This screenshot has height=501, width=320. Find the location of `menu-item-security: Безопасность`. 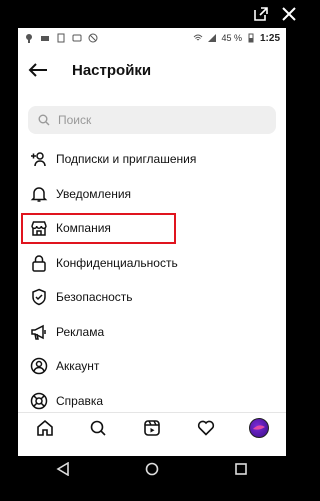

menu-item-security: Безопасность is located at coordinates (152, 297).